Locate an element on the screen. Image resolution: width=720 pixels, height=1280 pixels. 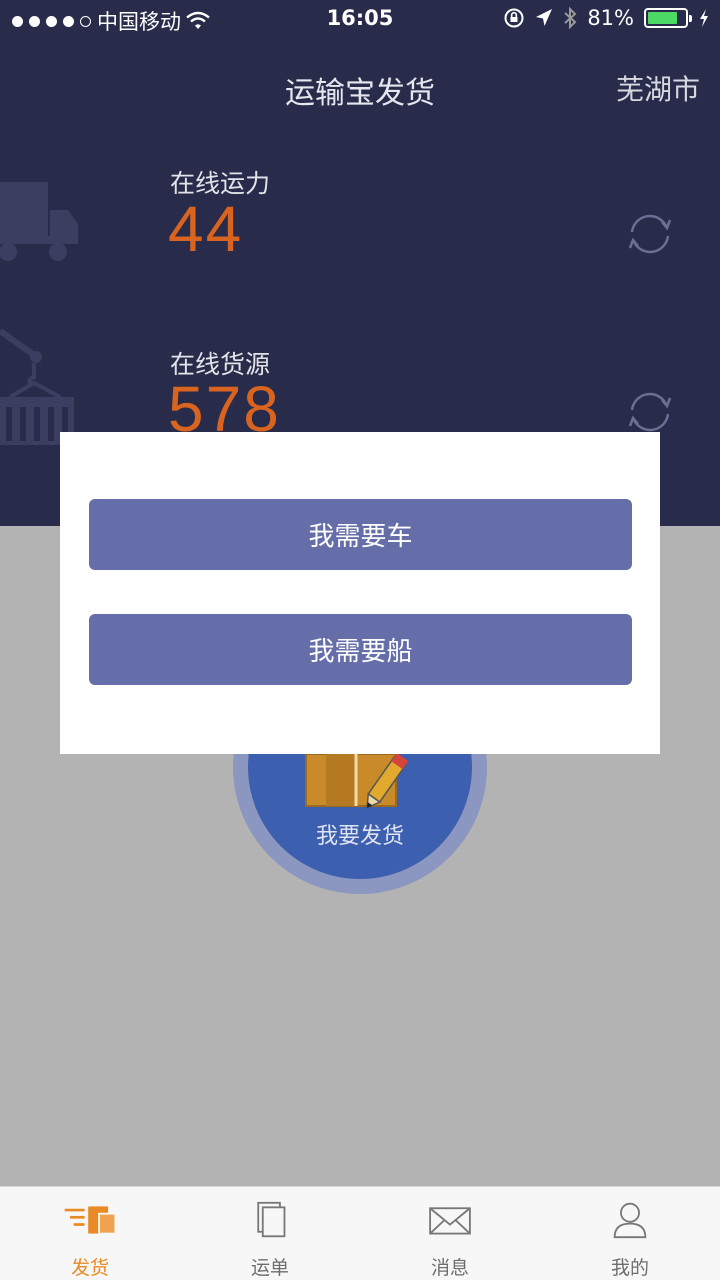
ship-goods-icon is located at coordinates (90, 1220).